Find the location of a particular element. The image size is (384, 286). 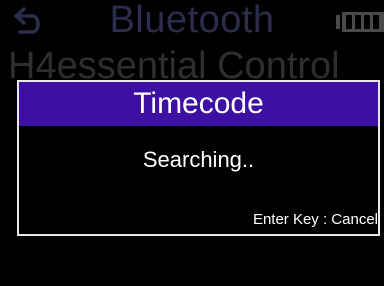

screen-title: Bluetooth is located at coordinates (192, 20).